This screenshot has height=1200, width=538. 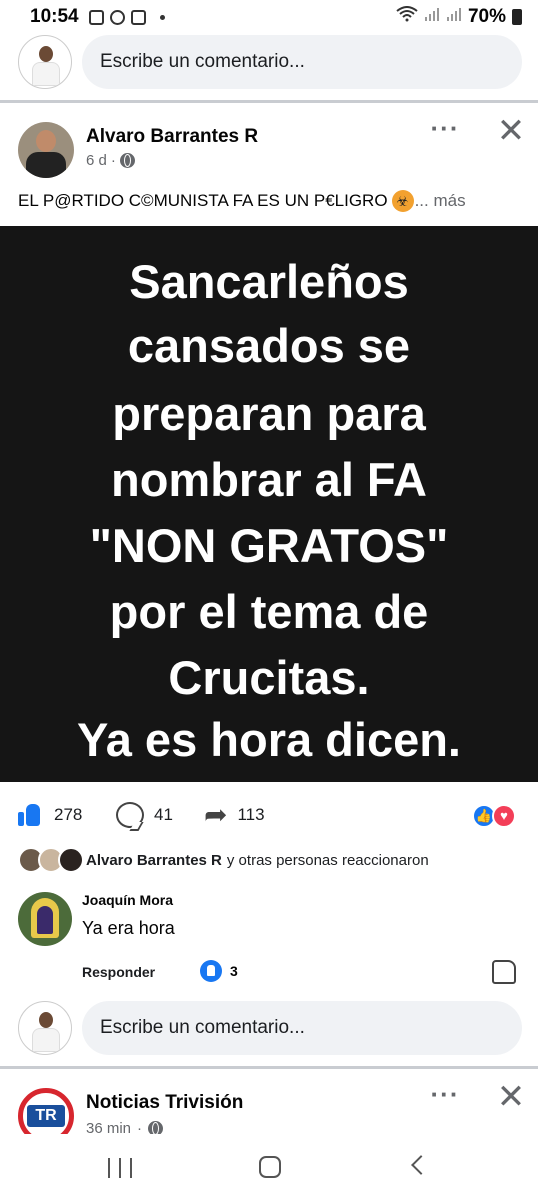 What do you see at coordinates (45, 919) in the screenshot?
I see `commenter-avatar` at bounding box center [45, 919].